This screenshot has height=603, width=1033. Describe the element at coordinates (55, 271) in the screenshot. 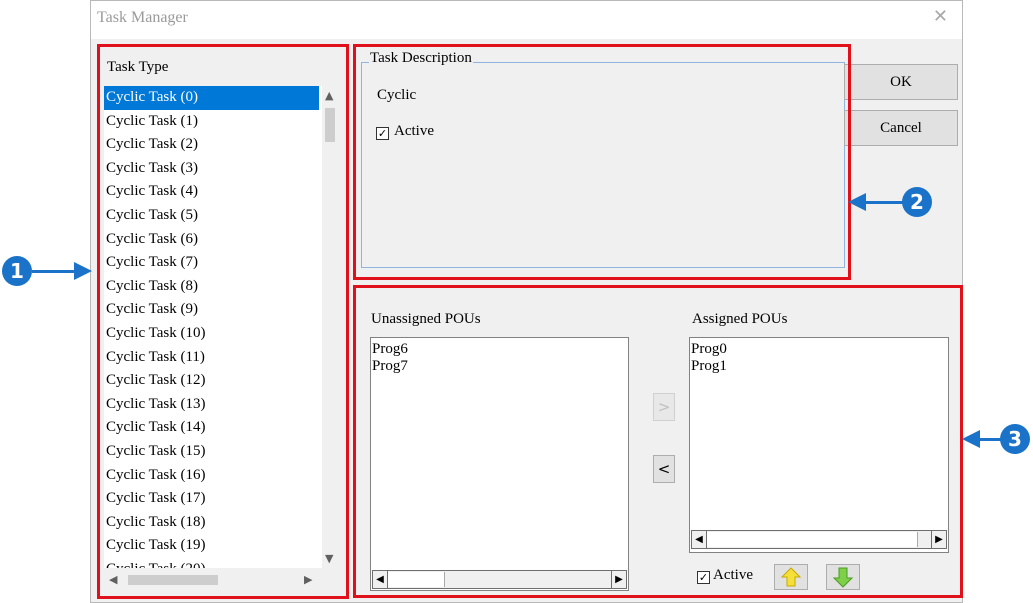

I see `callout-1-line` at that location.